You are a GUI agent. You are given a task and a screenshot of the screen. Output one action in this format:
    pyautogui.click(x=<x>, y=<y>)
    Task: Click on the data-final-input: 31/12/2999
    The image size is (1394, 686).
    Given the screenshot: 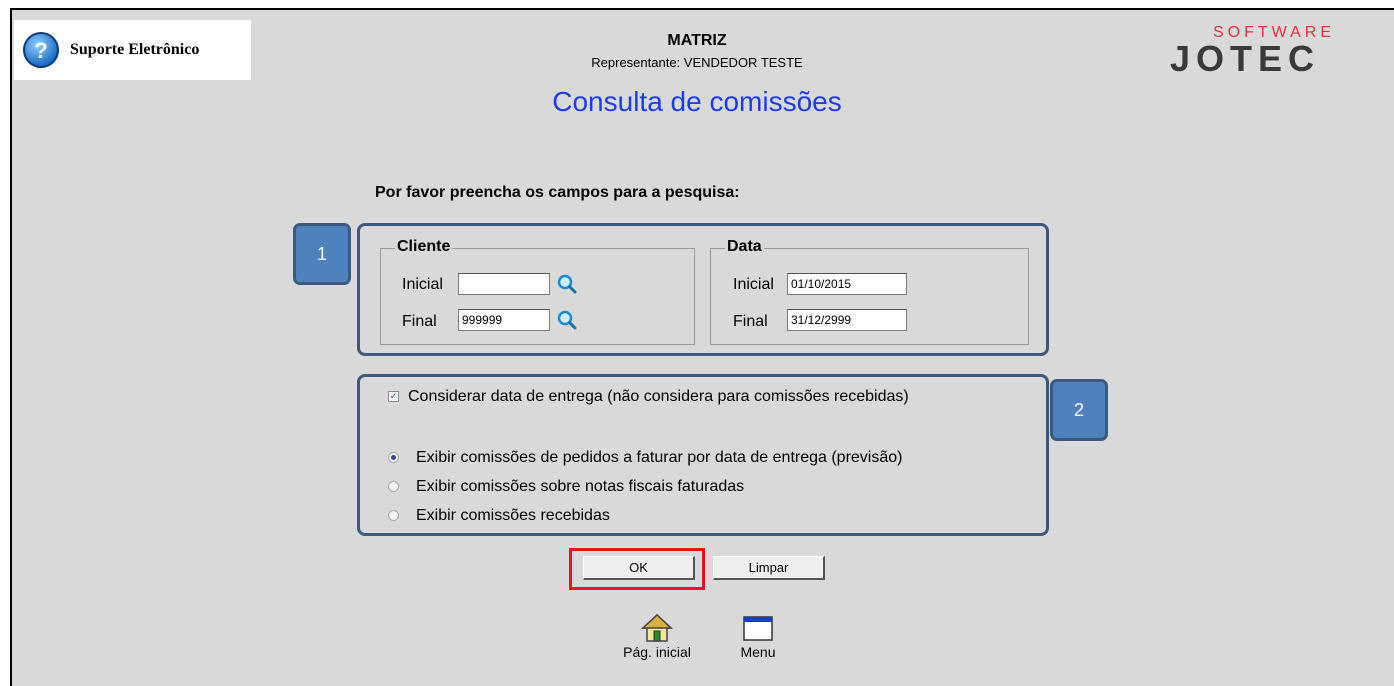 What is the action you would take?
    pyautogui.click(x=847, y=320)
    